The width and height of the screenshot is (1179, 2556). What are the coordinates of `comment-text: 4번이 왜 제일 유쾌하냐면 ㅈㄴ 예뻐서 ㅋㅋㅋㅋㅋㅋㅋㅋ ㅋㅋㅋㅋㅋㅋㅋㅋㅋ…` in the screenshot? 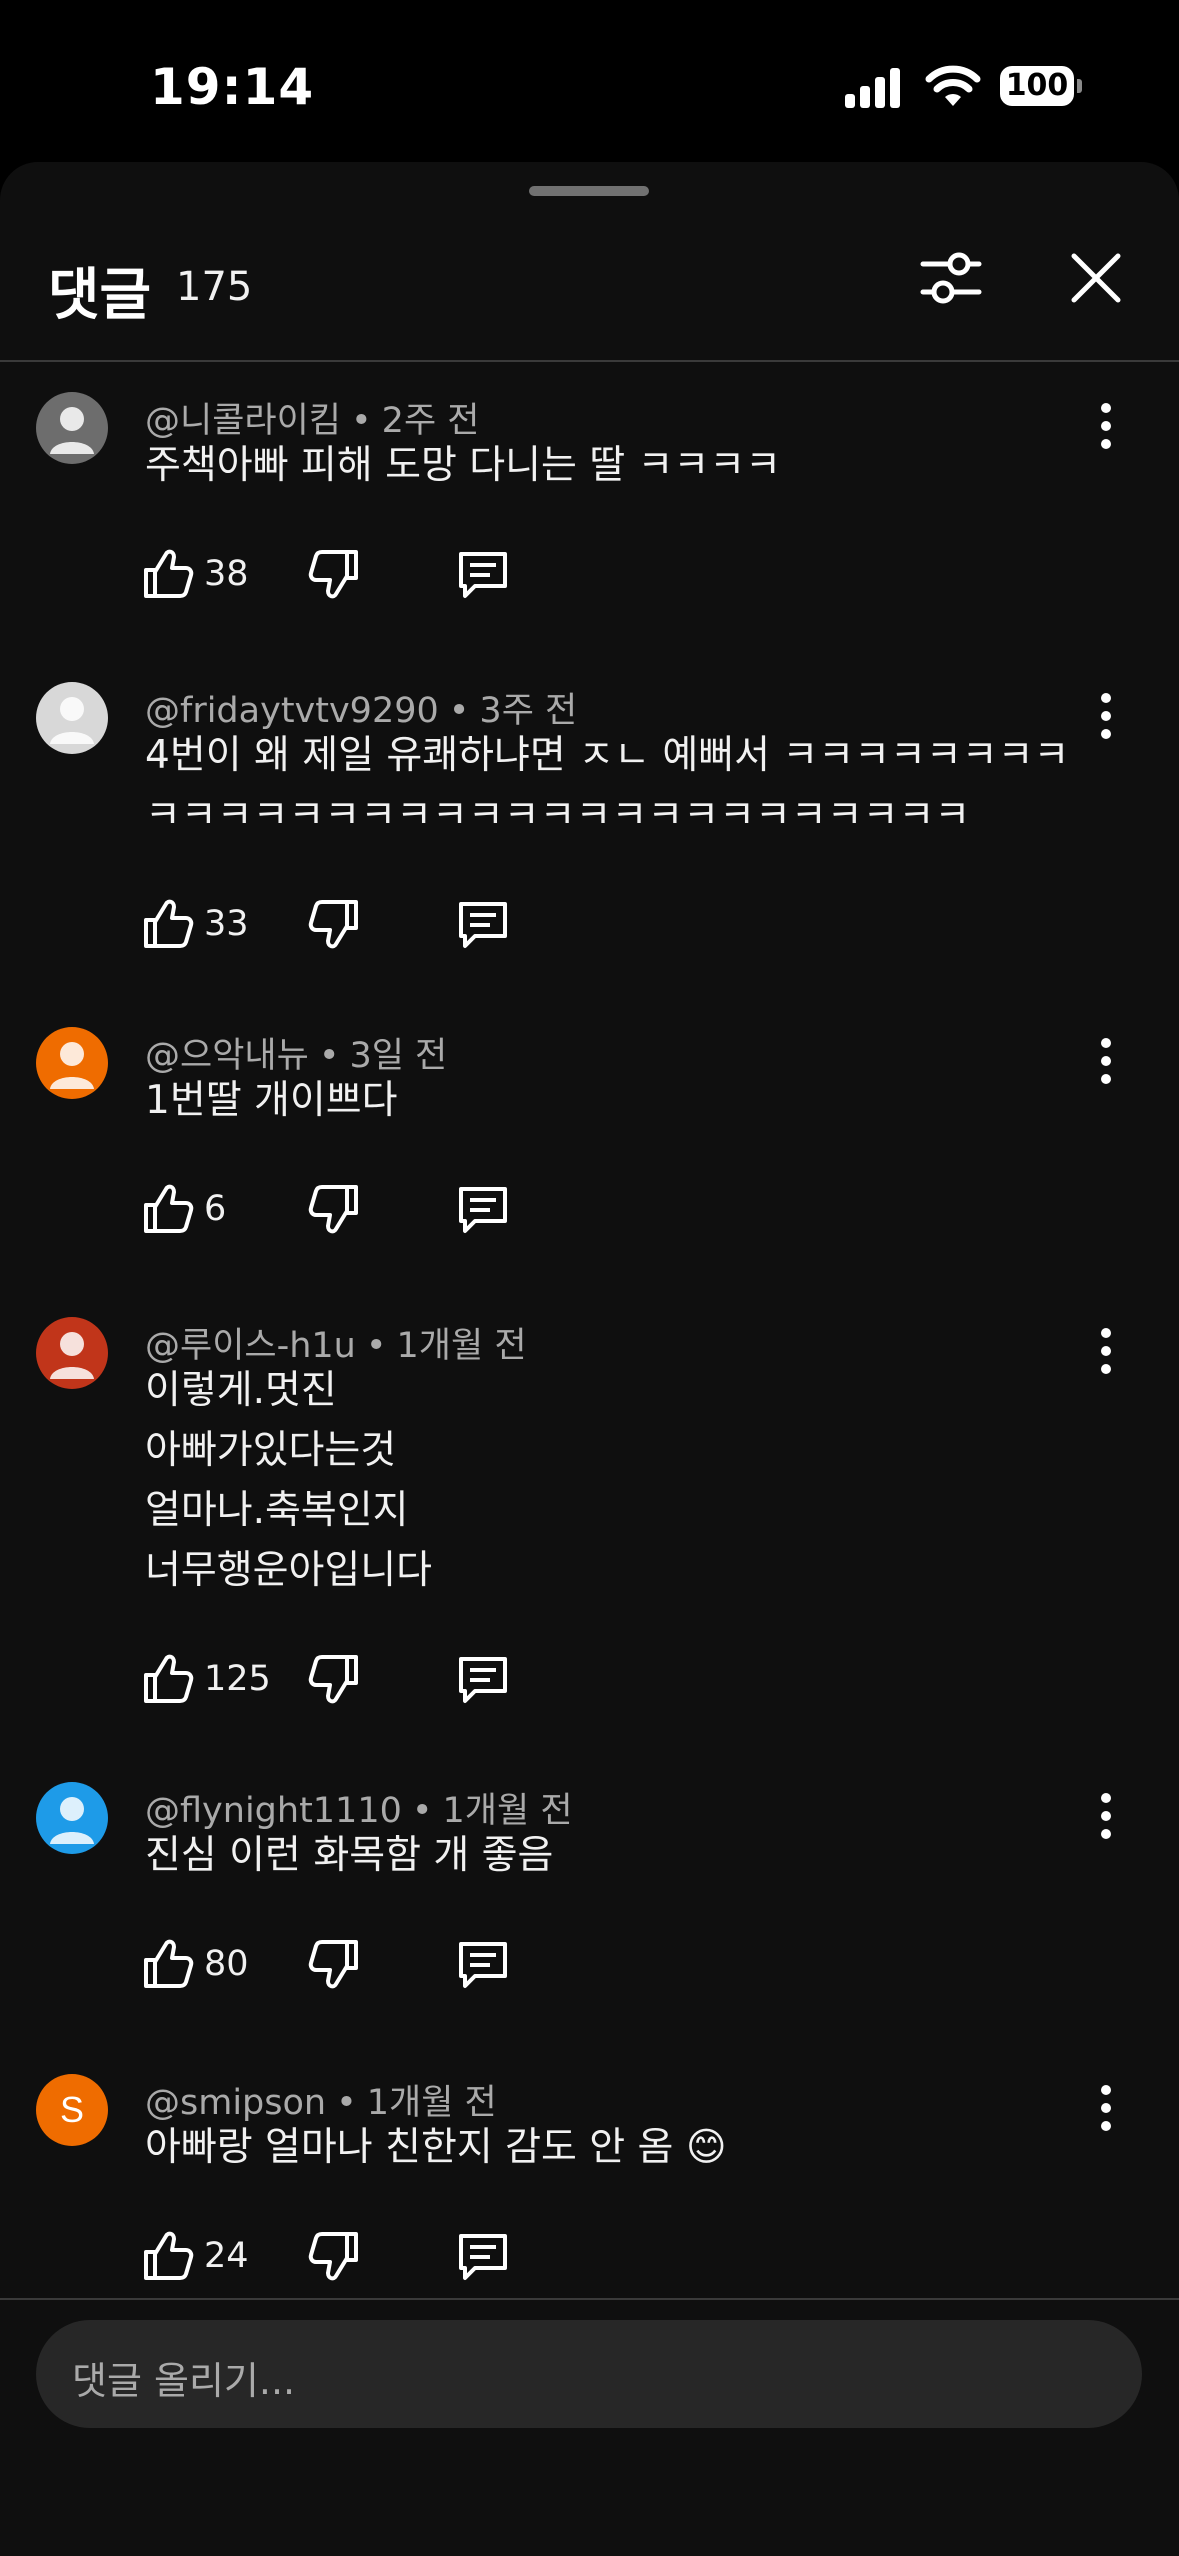 It's located at (607, 785).